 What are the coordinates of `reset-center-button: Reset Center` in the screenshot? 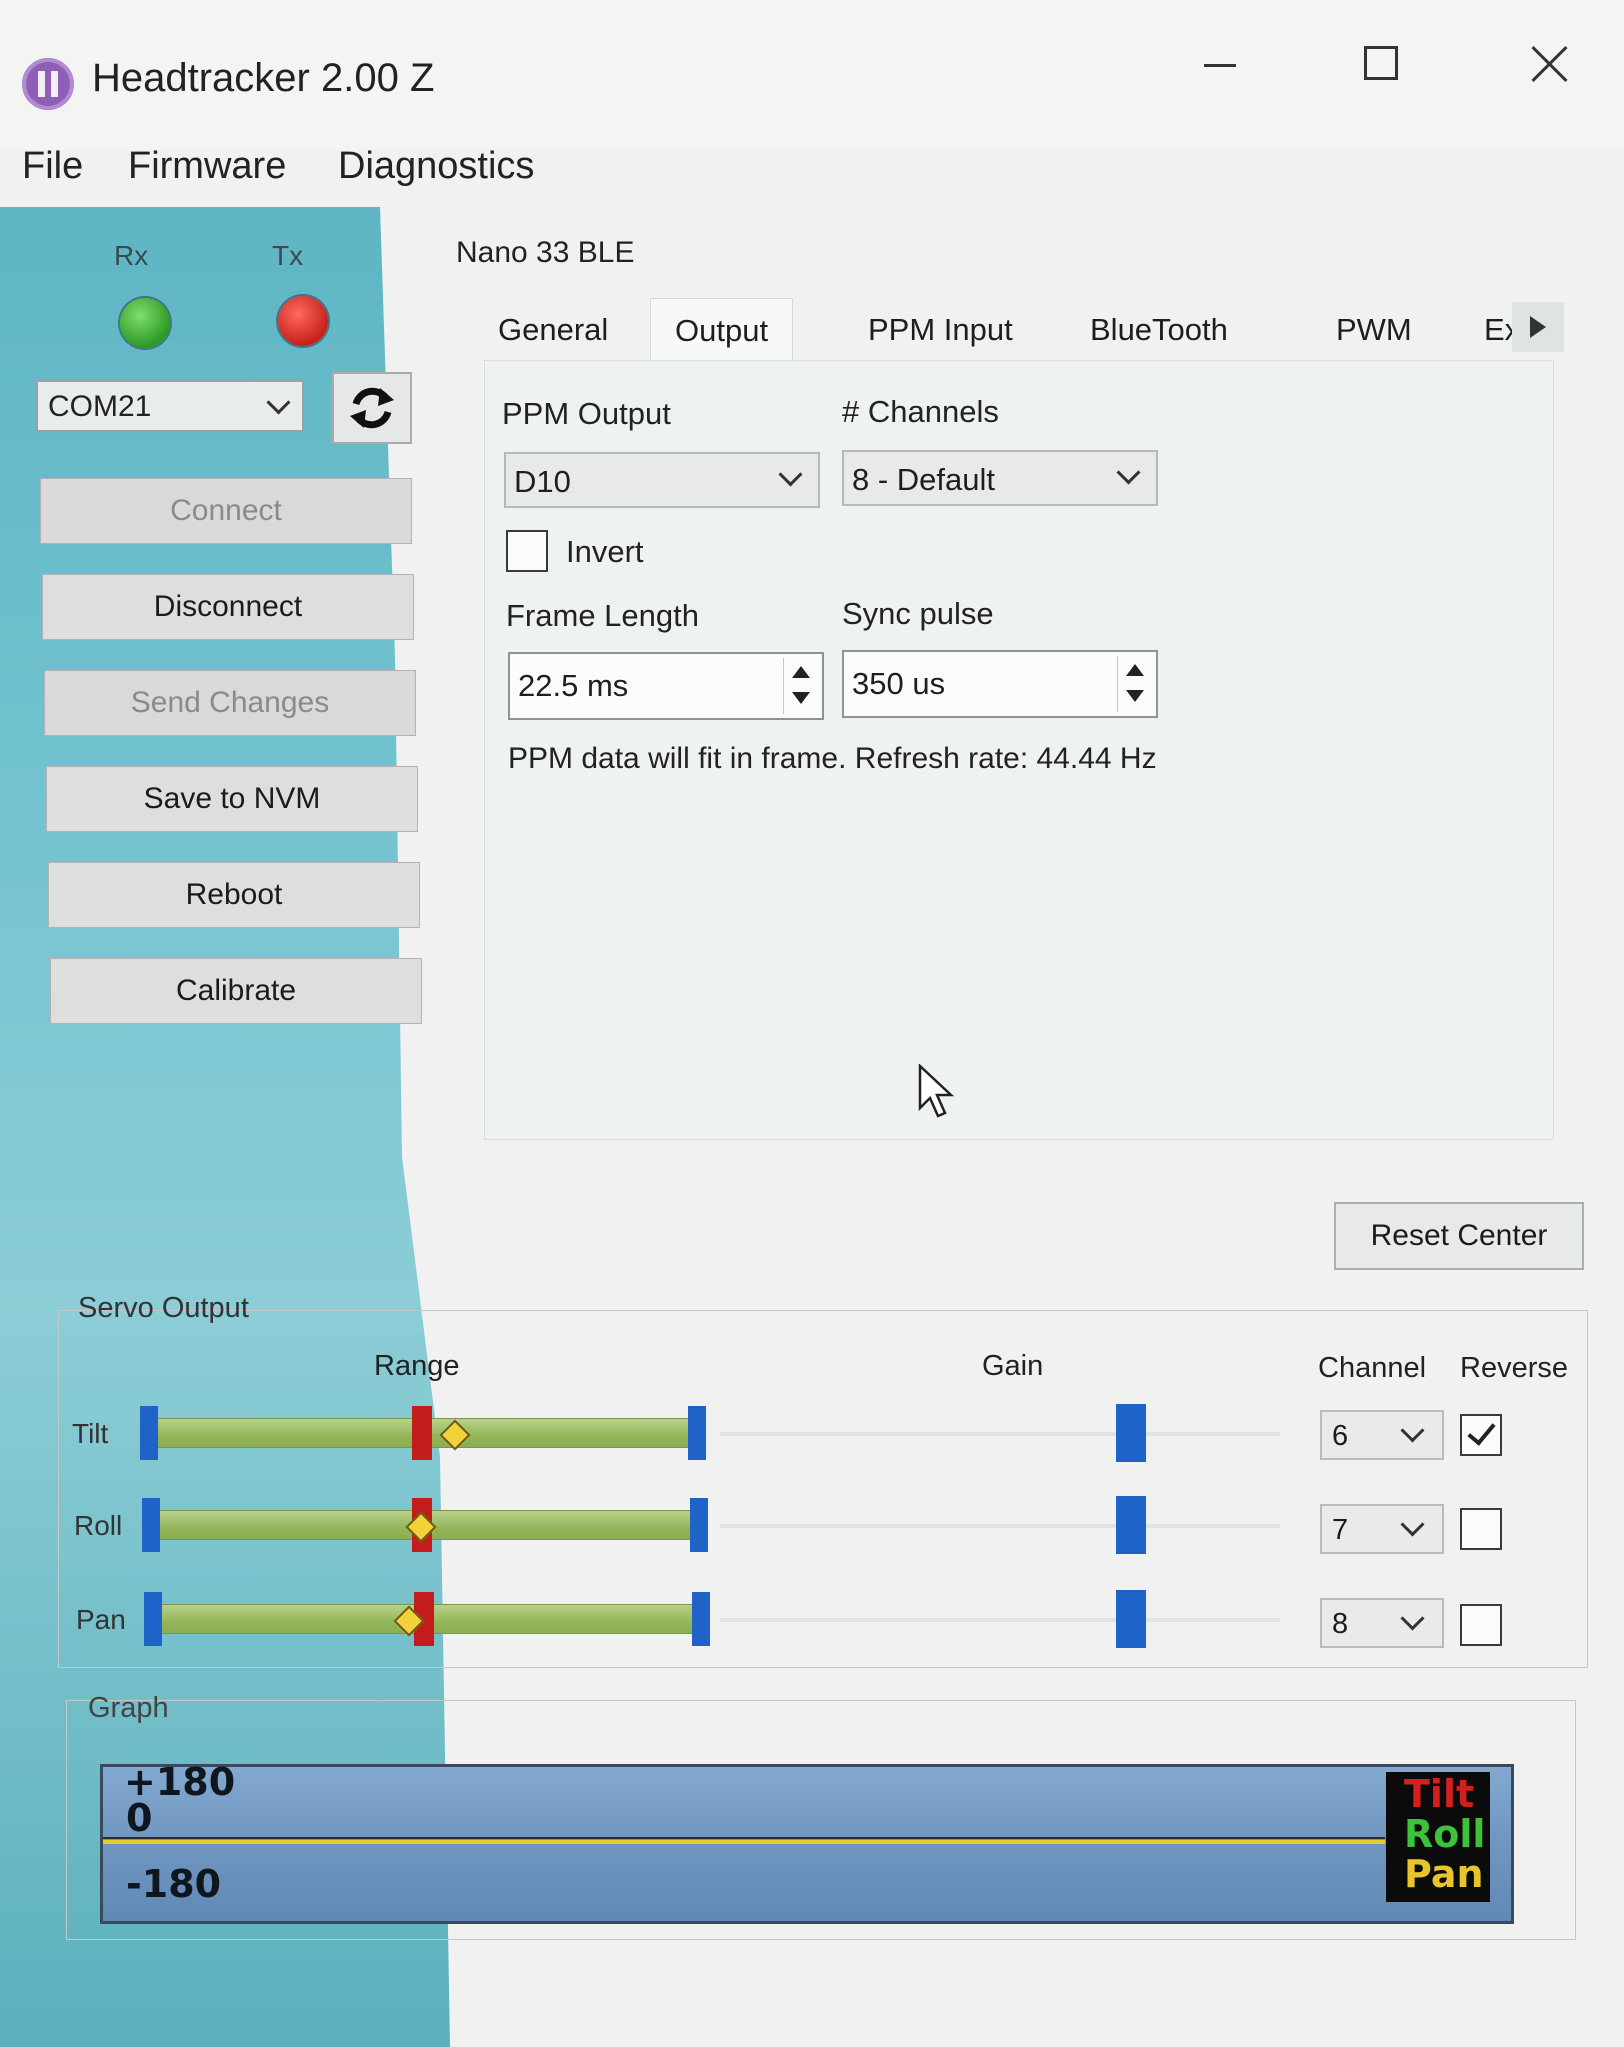 It's located at (1459, 1236).